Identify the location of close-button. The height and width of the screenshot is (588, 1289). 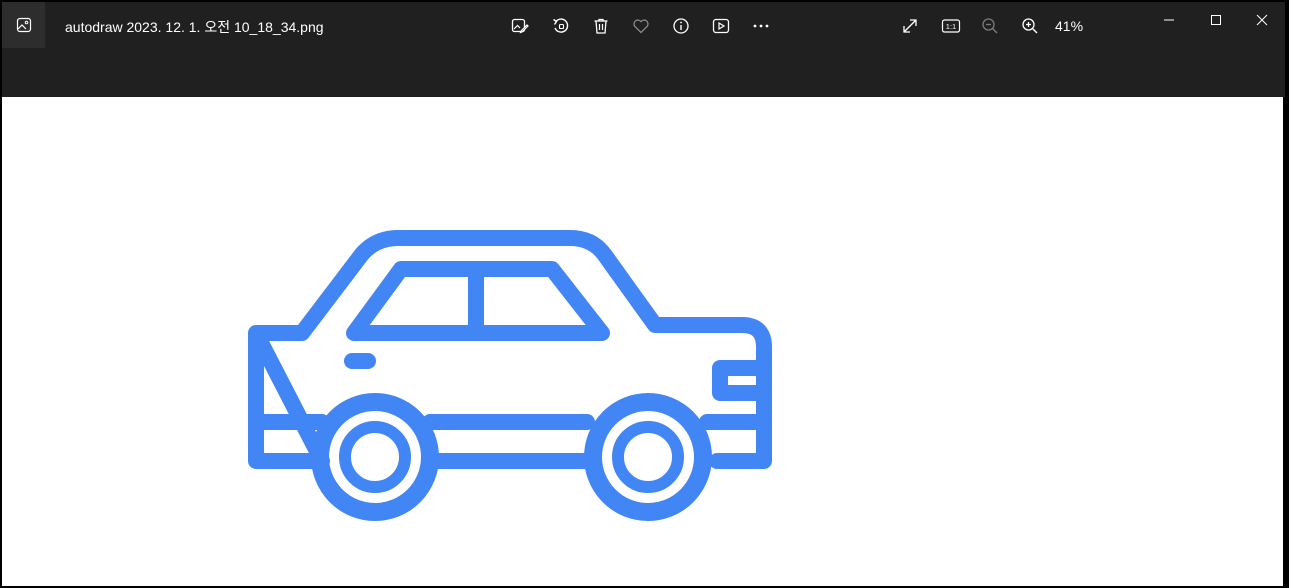
(1262, 20).